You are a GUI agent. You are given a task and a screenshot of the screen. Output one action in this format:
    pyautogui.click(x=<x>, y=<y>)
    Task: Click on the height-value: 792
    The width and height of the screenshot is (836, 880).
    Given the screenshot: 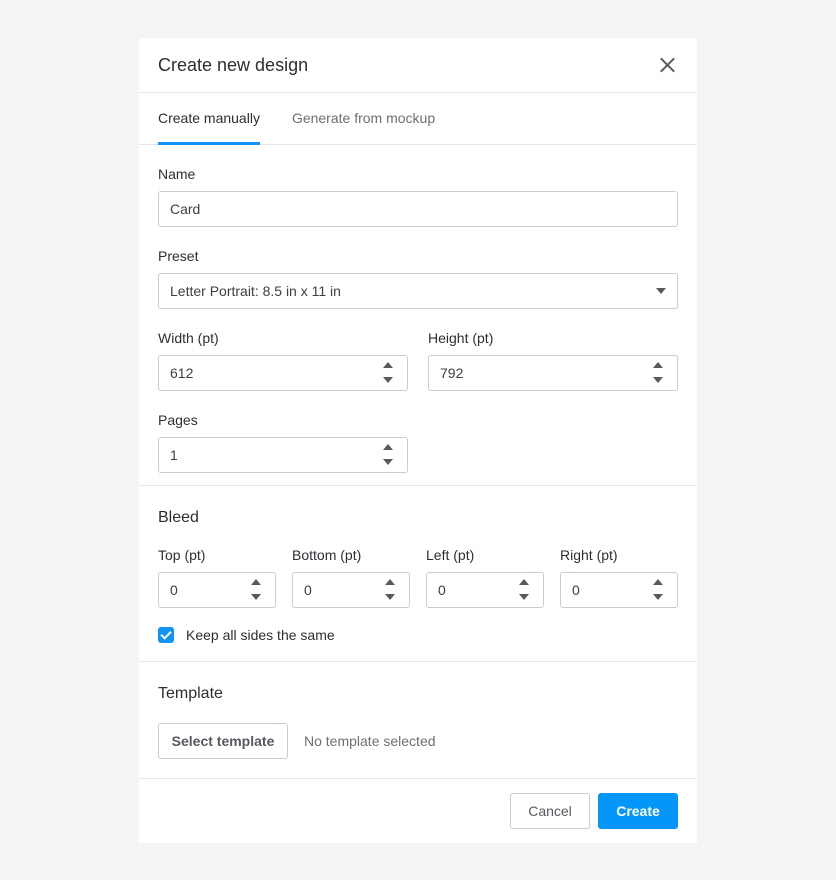 What is the action you would take?
    pyautogui.click(x=452, y=373)
    